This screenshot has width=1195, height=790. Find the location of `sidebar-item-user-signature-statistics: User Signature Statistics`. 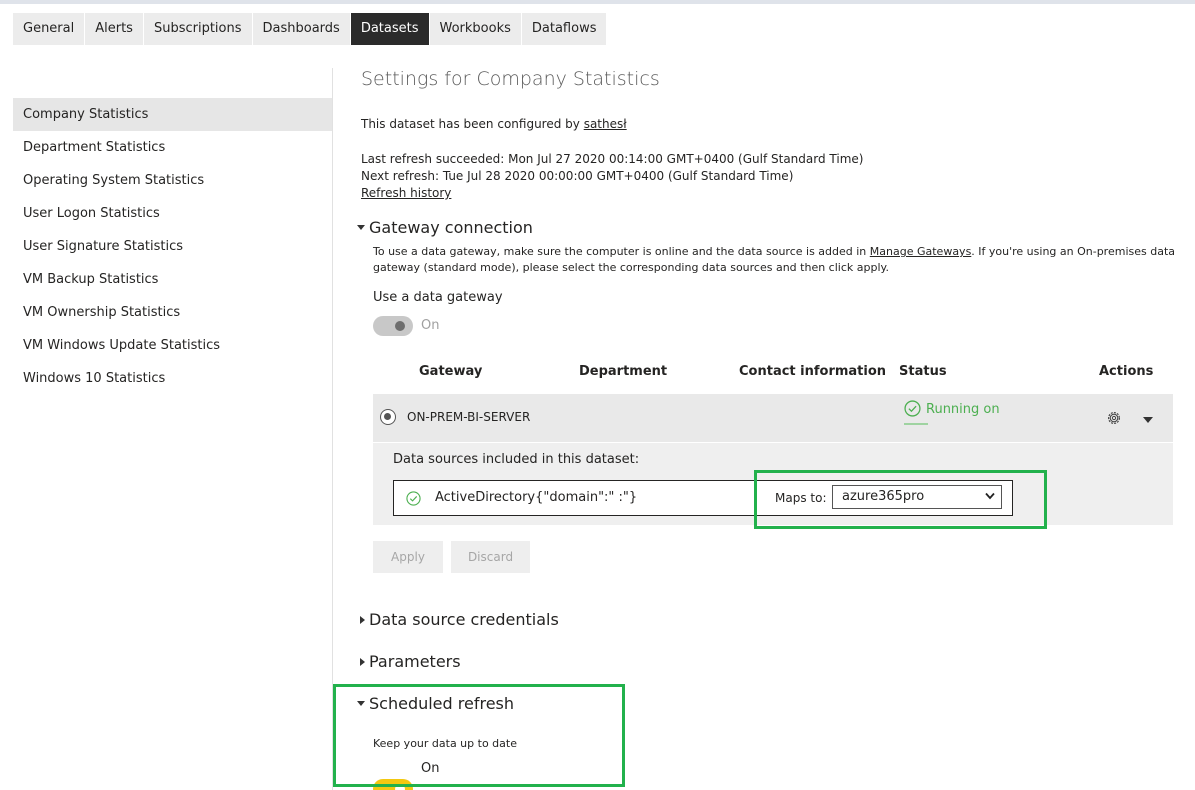

sidebar-item-user-signature-statistics: User Signature Statistics is located at coordinates (172, 246).